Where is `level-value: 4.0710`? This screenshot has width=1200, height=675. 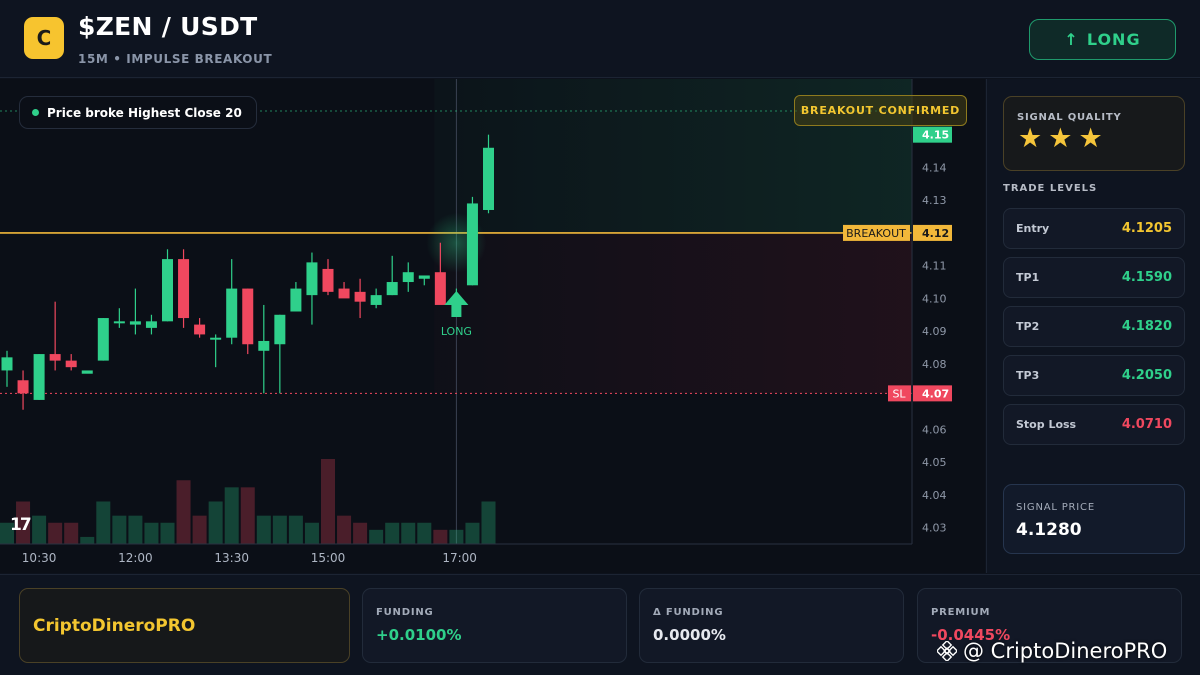 level-value: 4.0710 is located at coordinates (1146, 424).